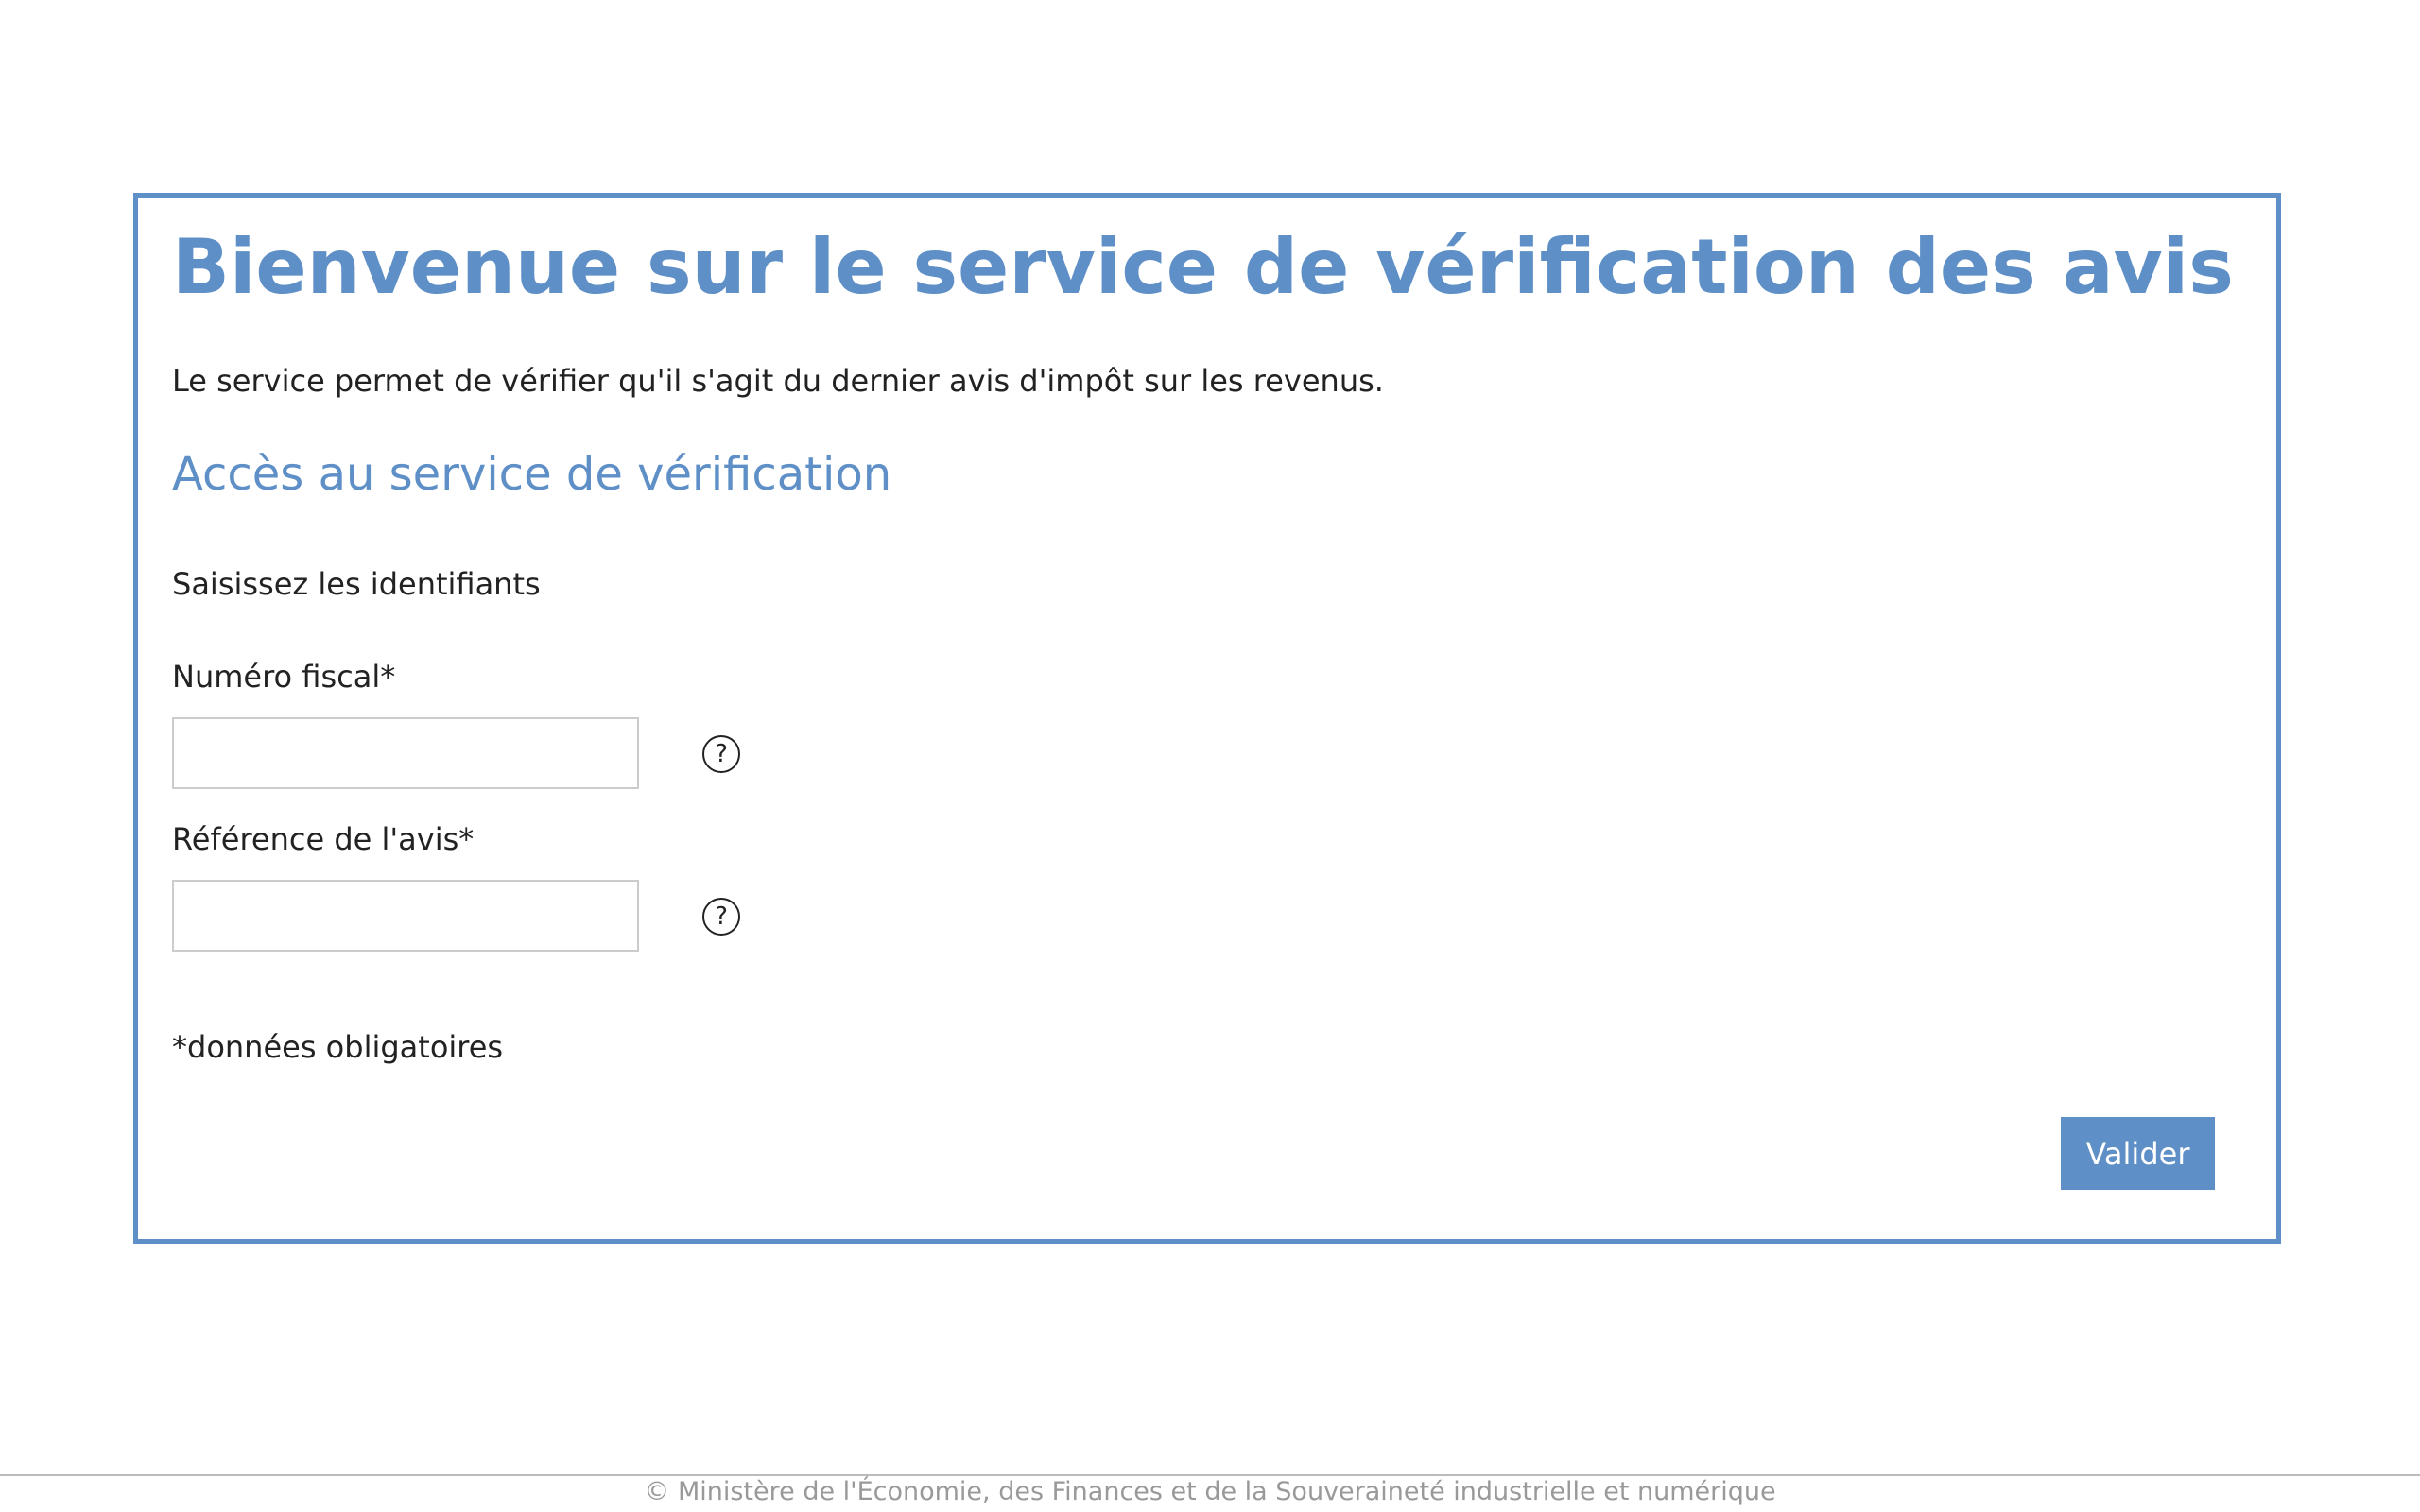 The height and width of the screenshot is (1512, 2420). I want to click on submit-button: Valider, so click(2138, 1153).